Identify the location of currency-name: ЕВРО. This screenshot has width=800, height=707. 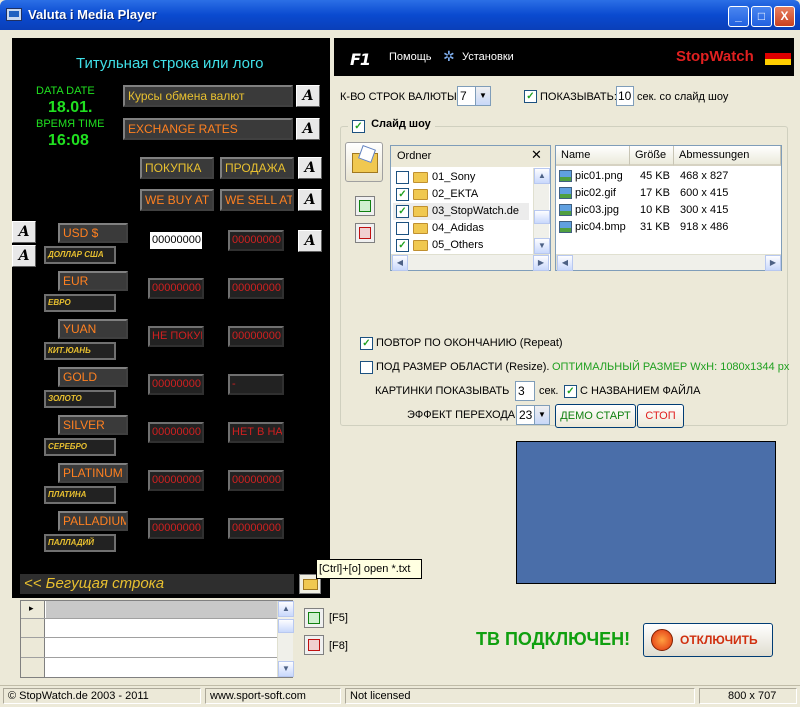
(80, 303).